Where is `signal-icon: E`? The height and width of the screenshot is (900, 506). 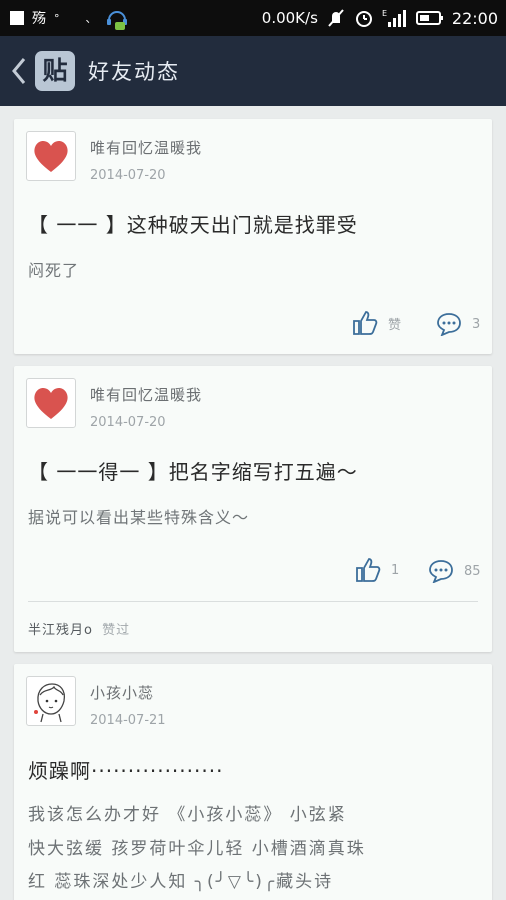
signal-icon: E is located at coordinates (395, 18).